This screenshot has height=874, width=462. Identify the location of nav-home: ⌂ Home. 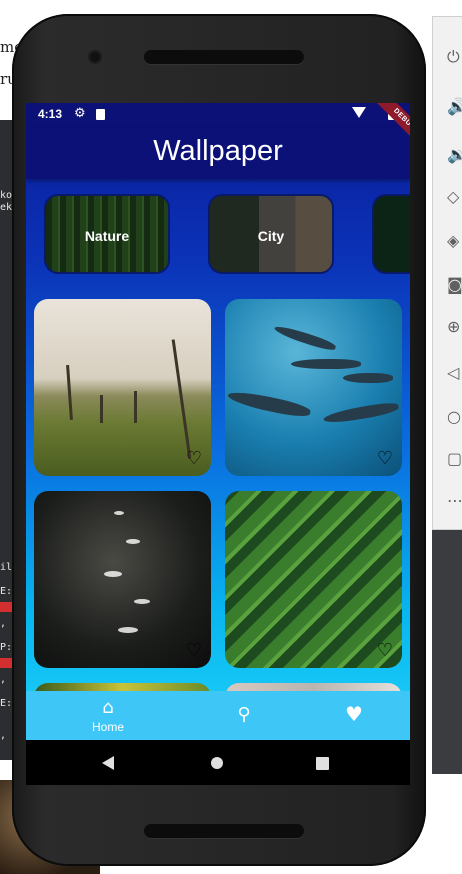
(108, 715).